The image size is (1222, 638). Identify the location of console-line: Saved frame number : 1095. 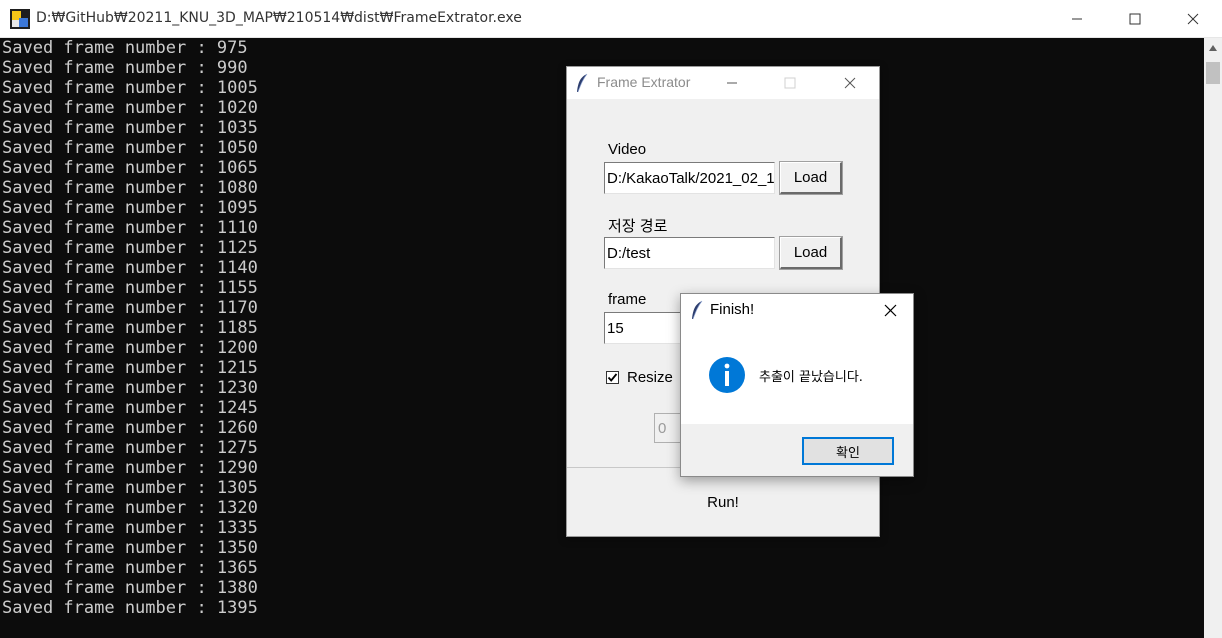
(130, 208).